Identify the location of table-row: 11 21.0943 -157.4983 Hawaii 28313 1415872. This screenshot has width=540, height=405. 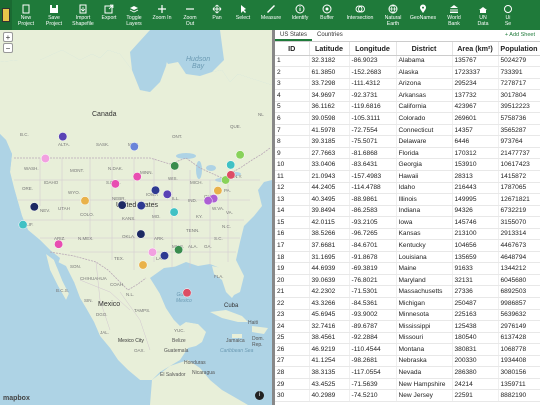
(407, 176).